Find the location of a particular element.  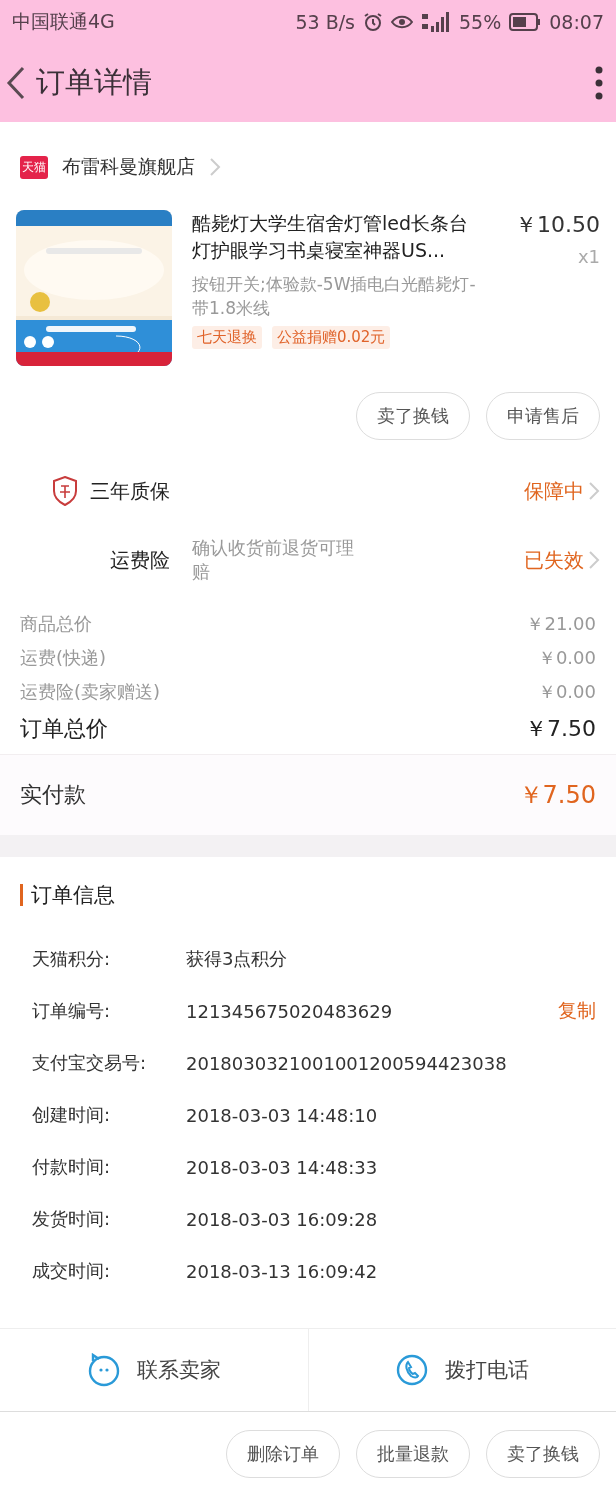

more-icon is located at coordinates (599, 83).